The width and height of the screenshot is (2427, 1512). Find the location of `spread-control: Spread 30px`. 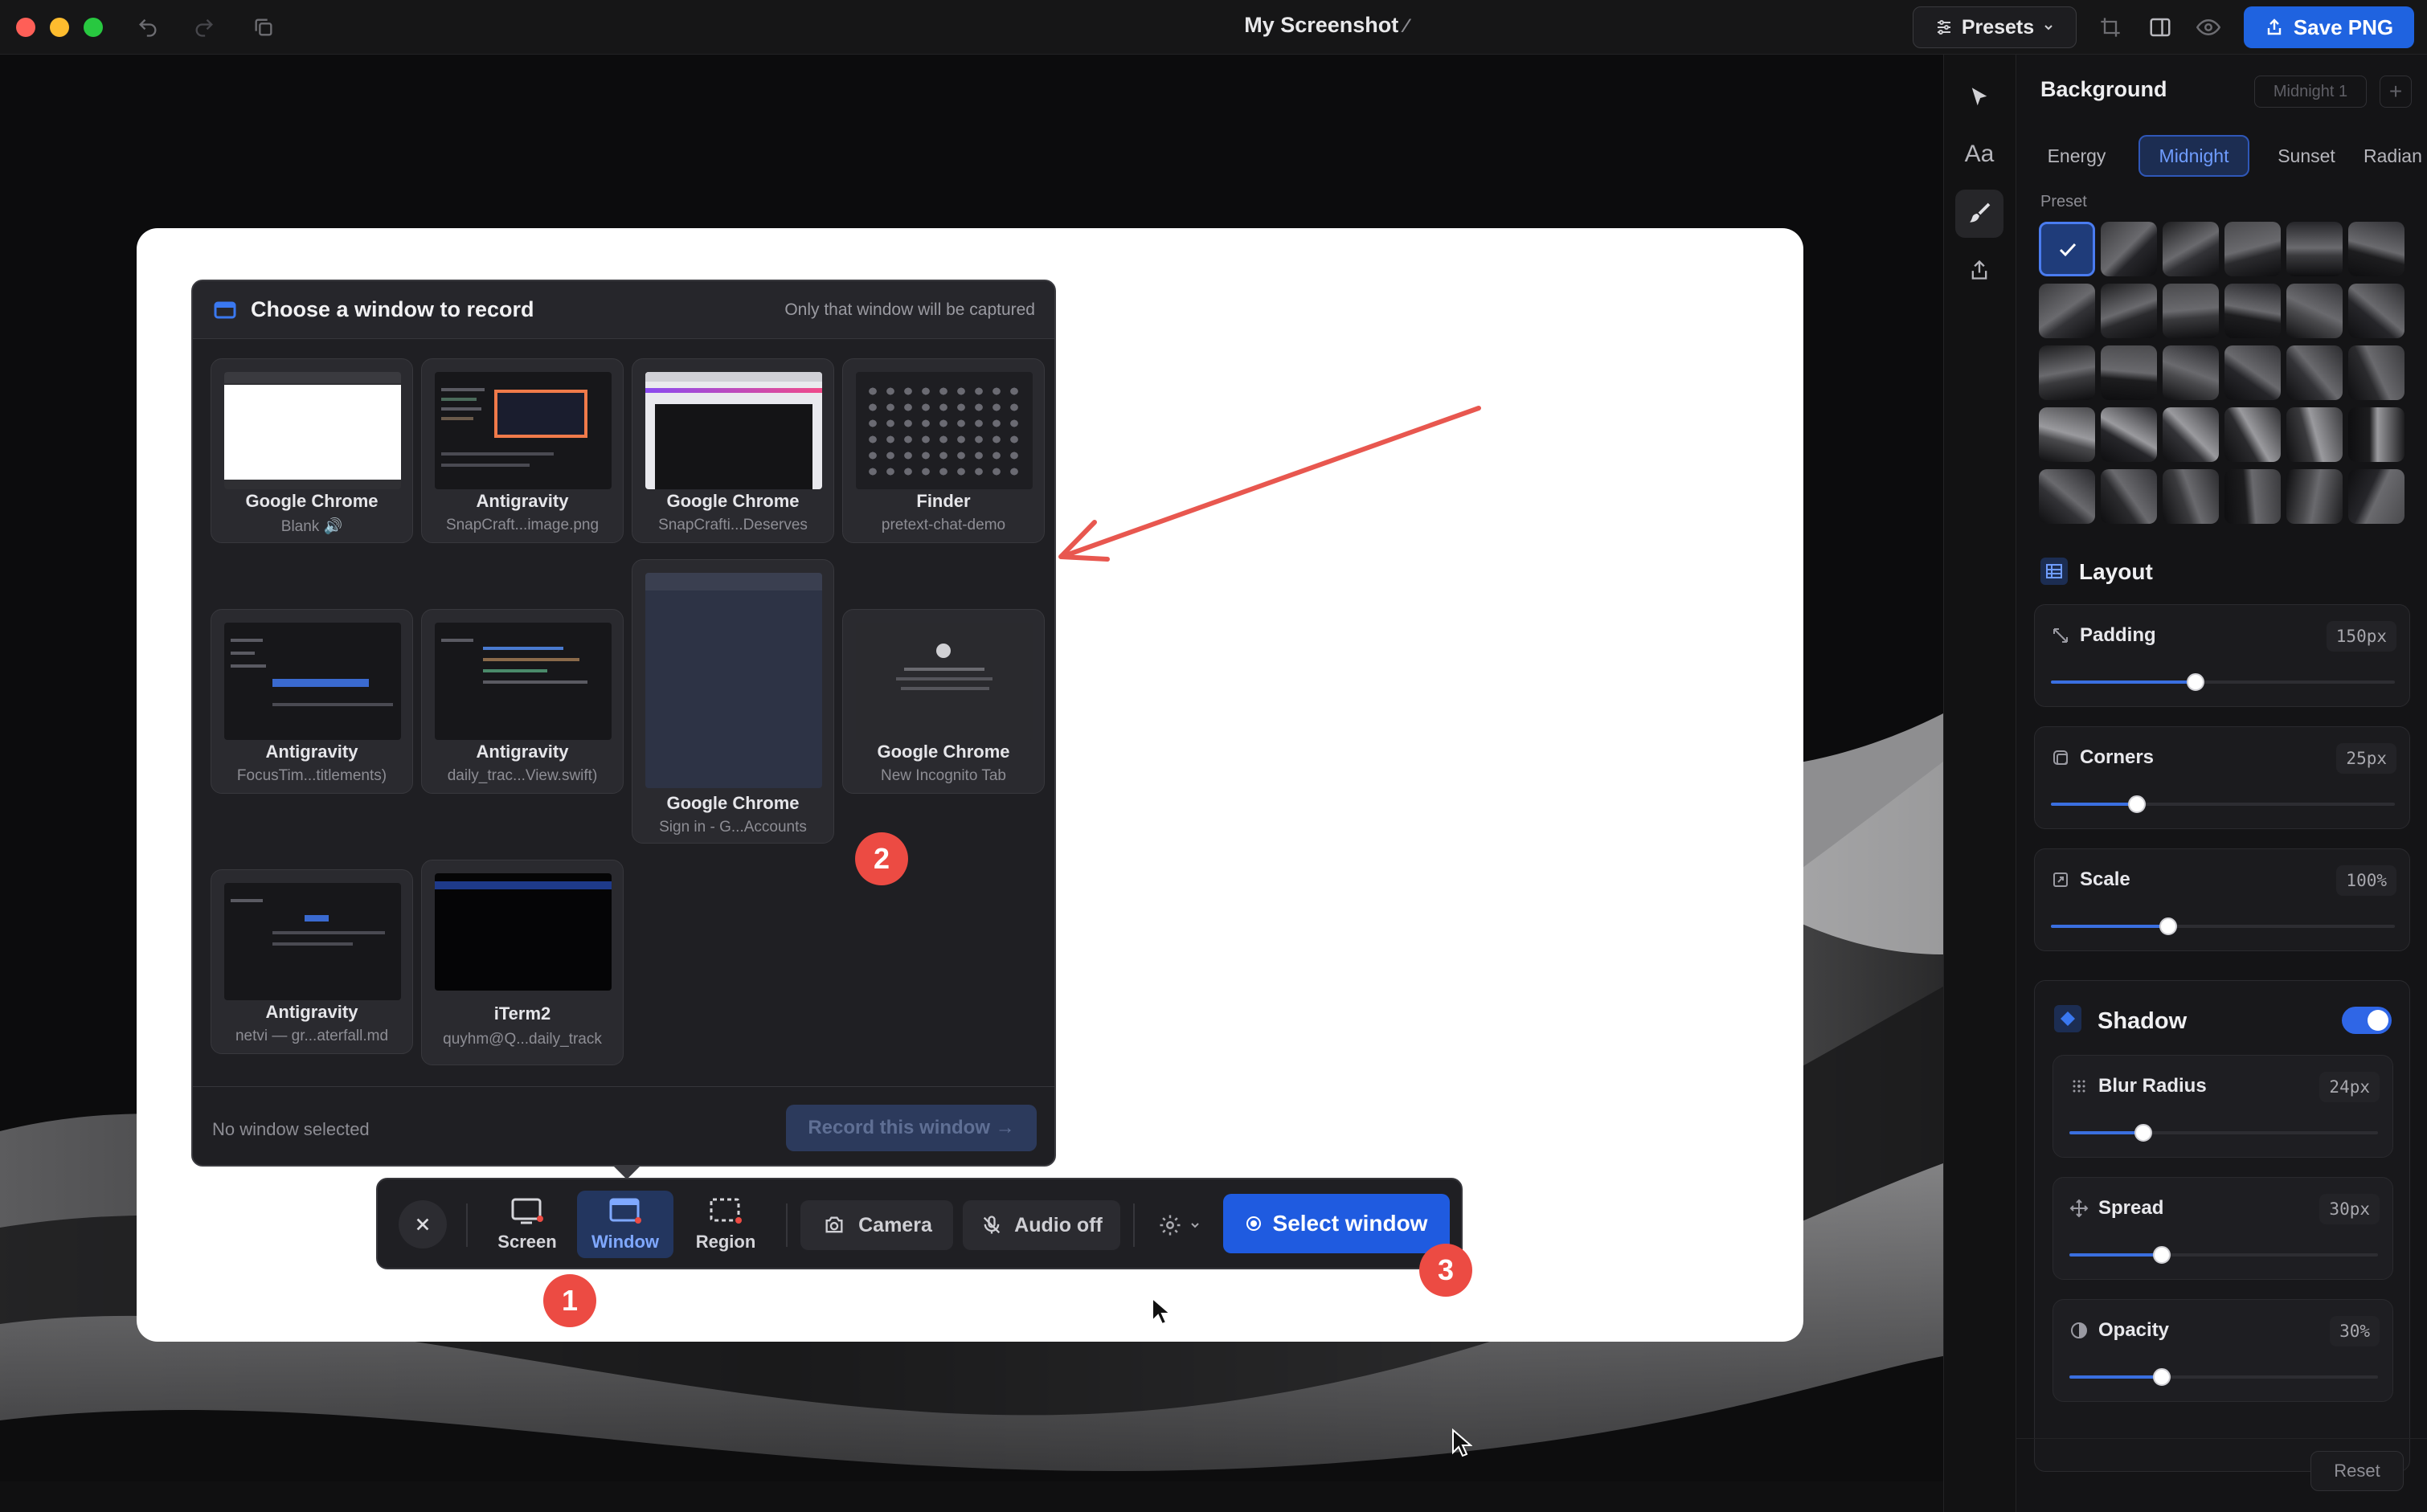

spread-control: Spread 30px is located at coordinates (2223, 1228).